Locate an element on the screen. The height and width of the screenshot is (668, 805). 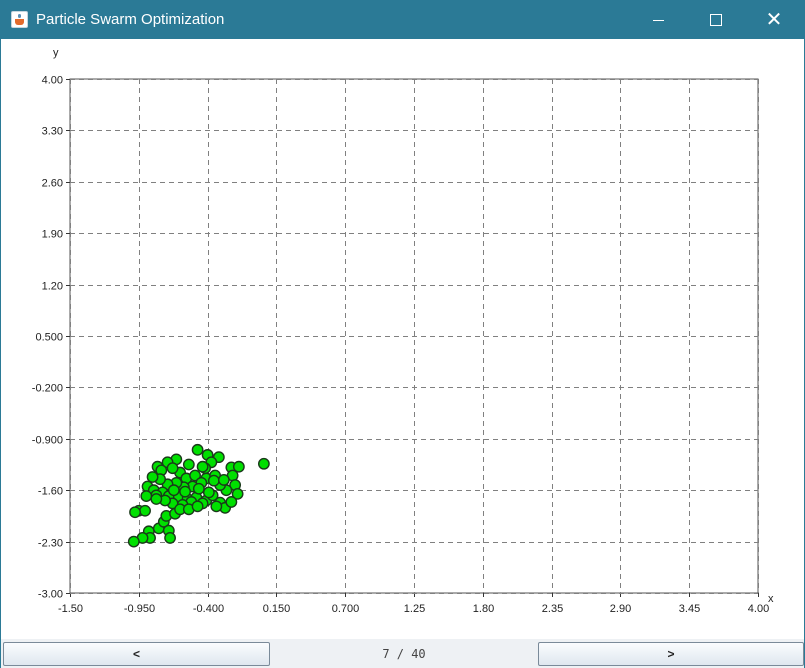
maximize-icon is located at coordinates (716, 20).